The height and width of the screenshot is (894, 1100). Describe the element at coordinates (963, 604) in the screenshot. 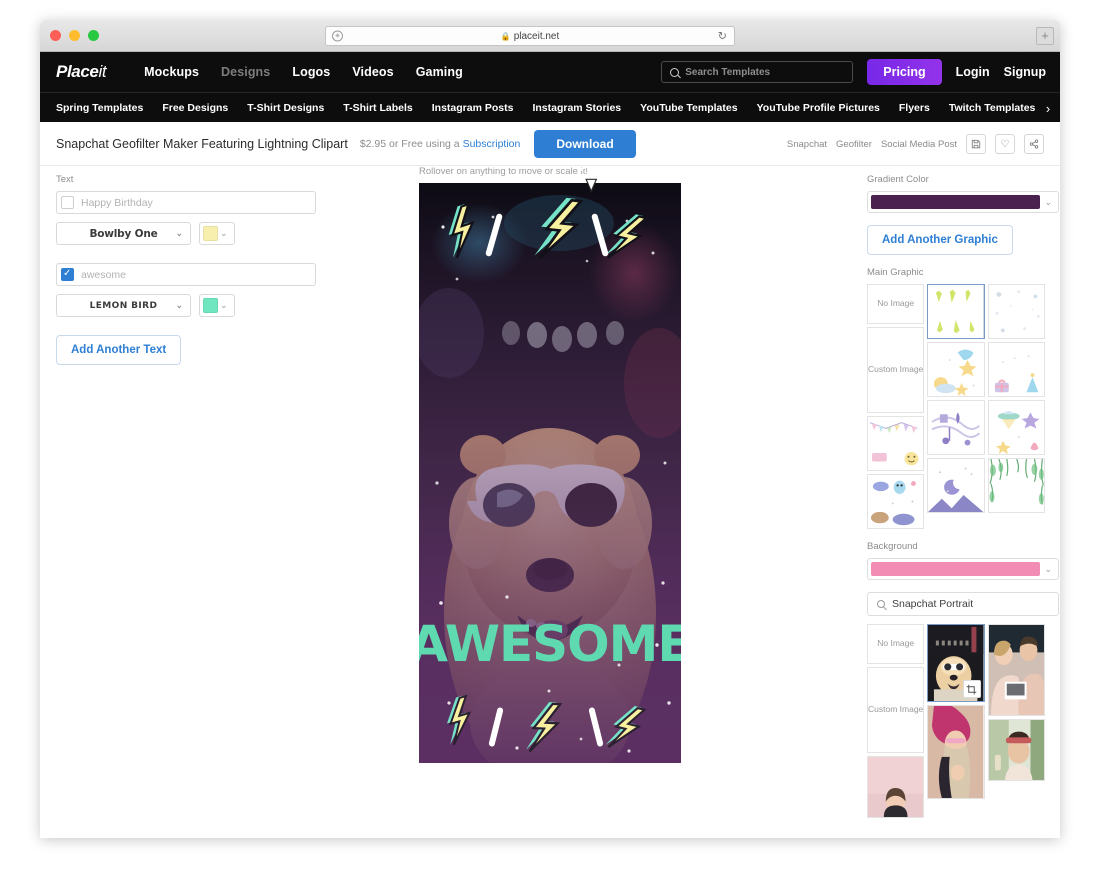

I see `background-search-input: Snapchat Portrait` at that location.